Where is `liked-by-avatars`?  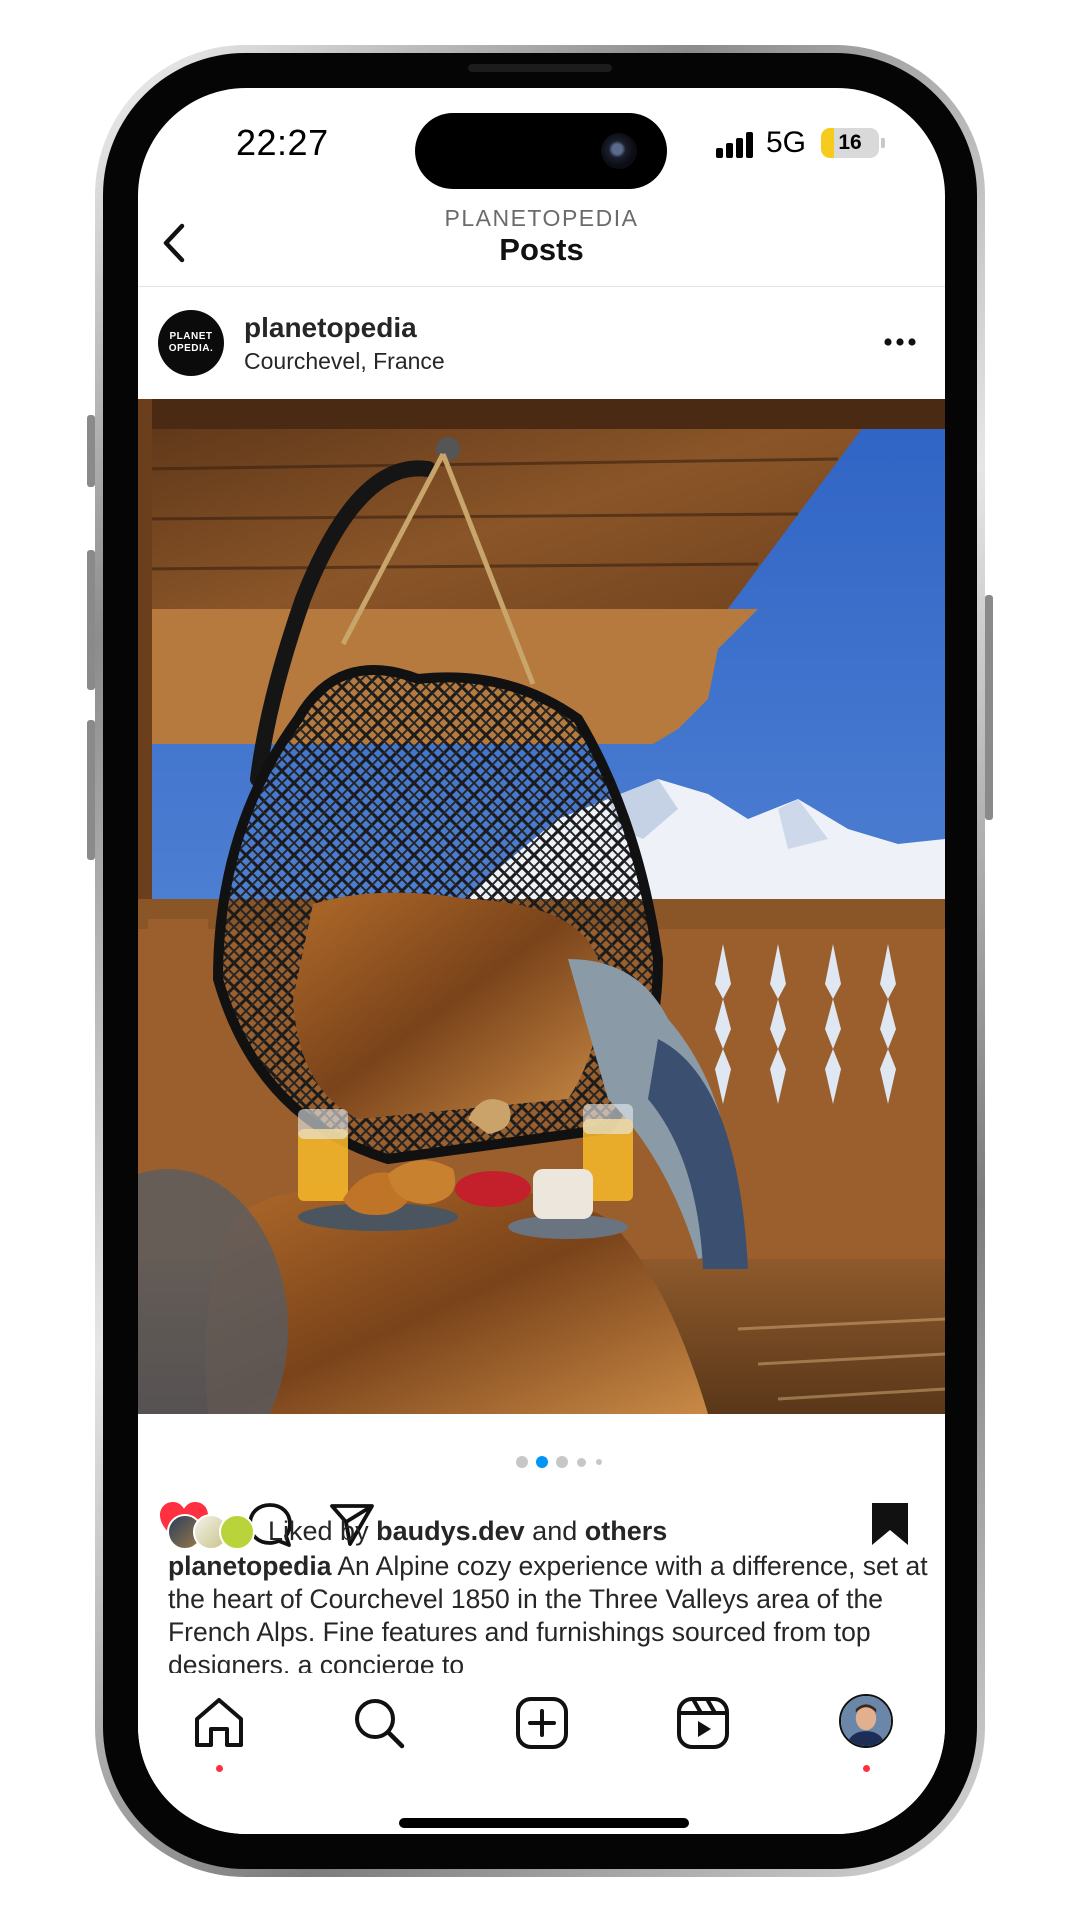
liked-by-avatars is located at coordinates (212, 1533).